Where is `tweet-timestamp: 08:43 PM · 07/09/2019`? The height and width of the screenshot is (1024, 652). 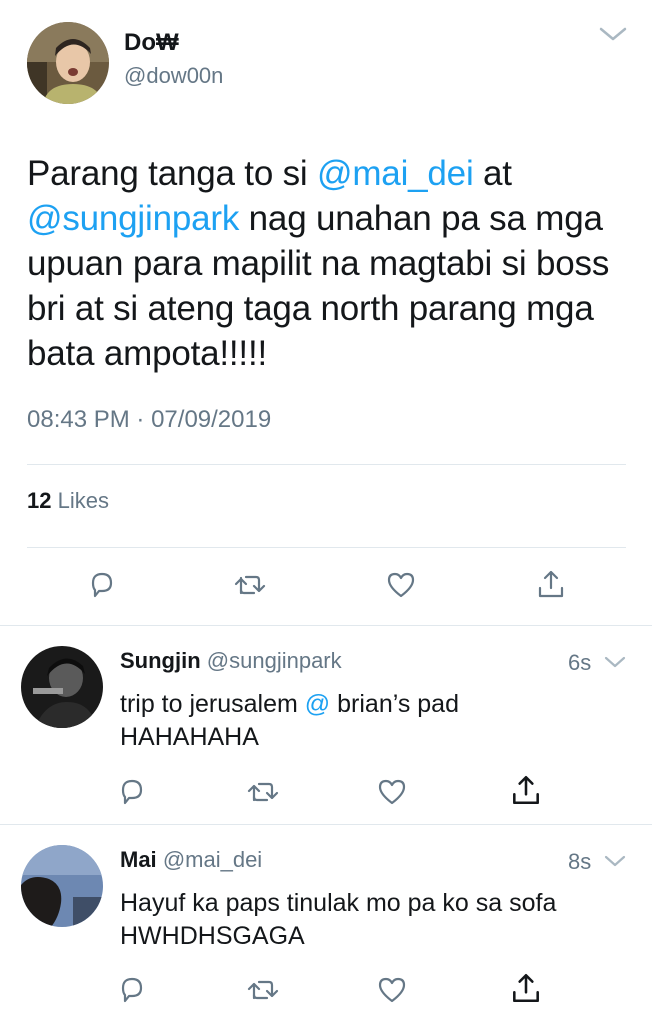
tweet-timestamp: 08:43 PM · 07/09/2019 is located at coordinates (149, 420).